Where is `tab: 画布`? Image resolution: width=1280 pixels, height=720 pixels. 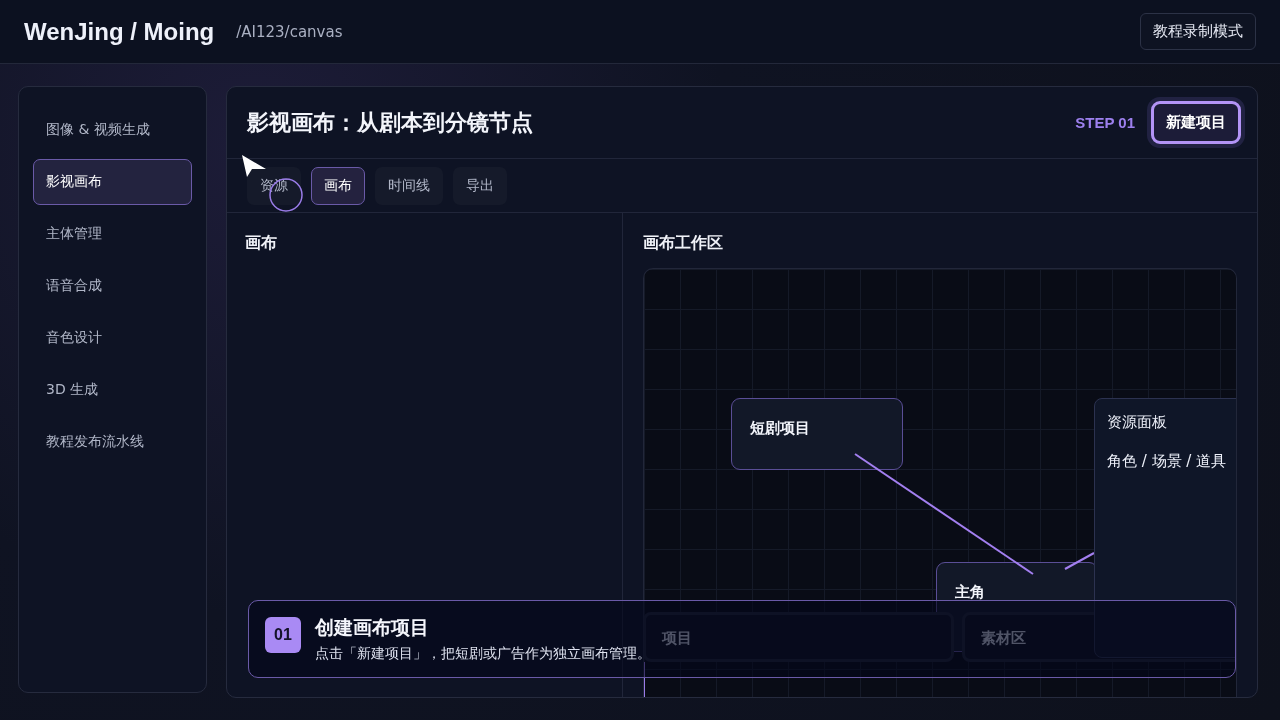 tab: 画布 is located at coordinates (338, 185).